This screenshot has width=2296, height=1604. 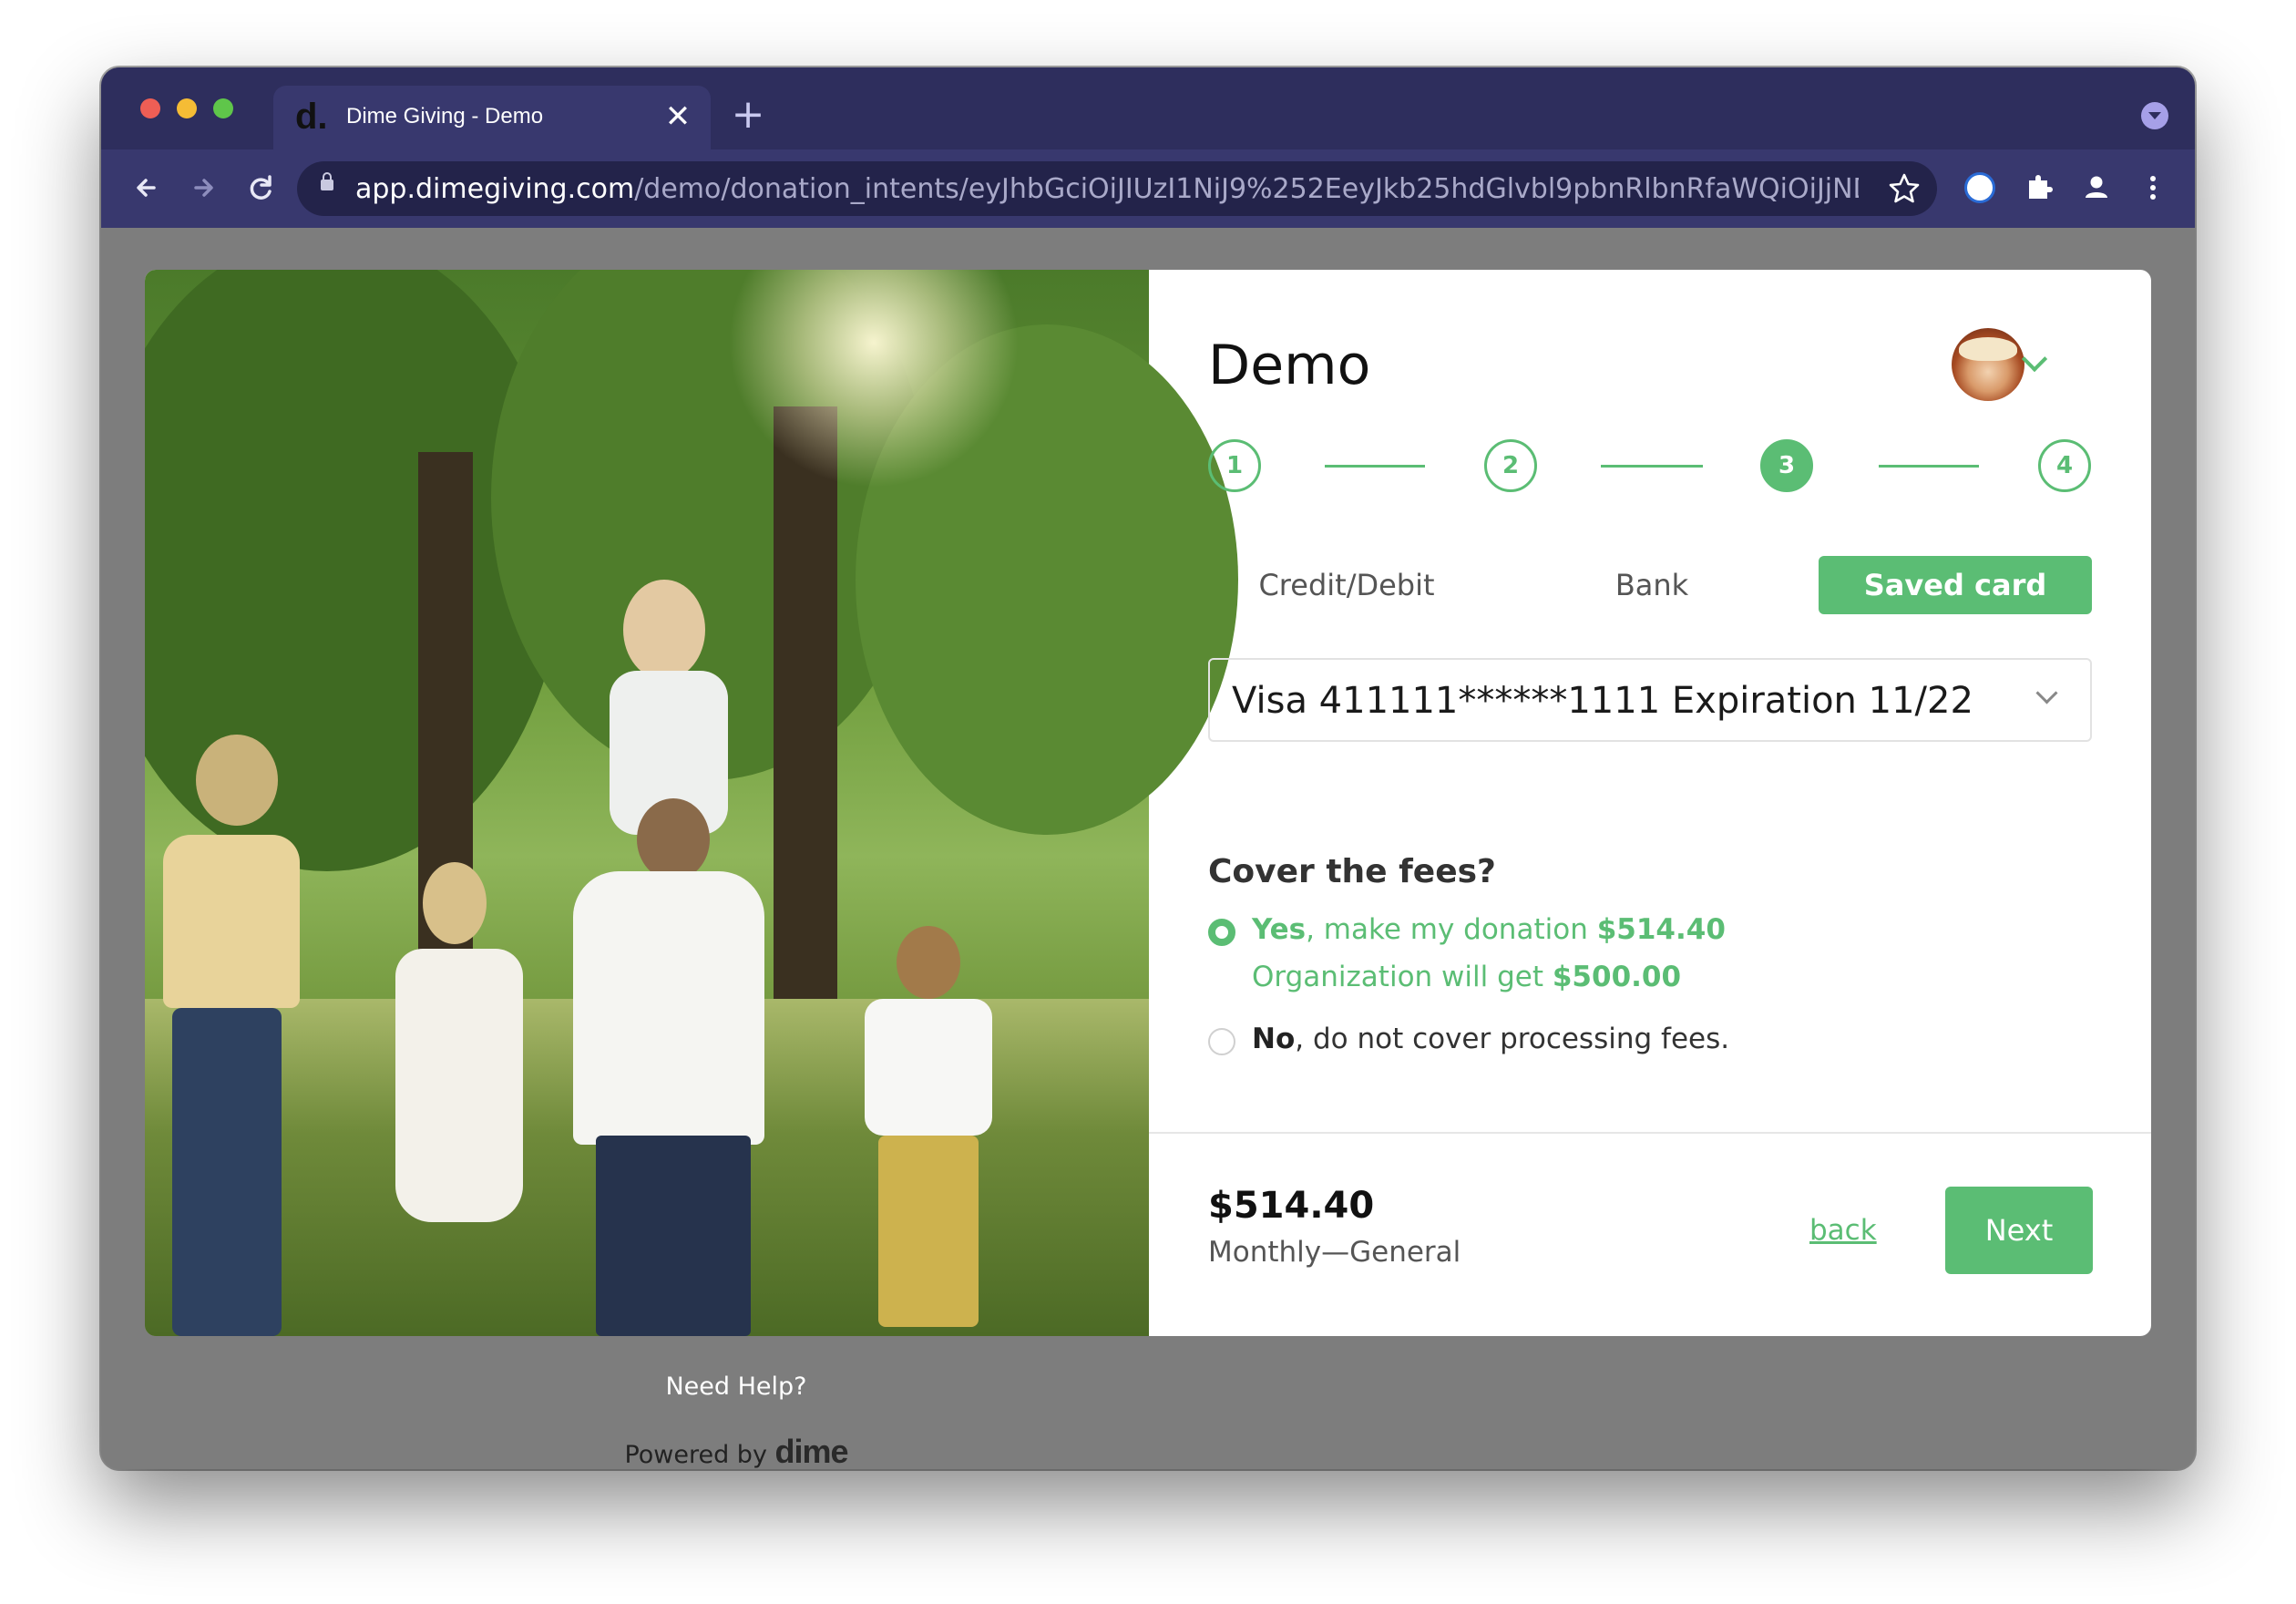 I want to click on dime-favicon-icon: d., so click(x=312, y=117).